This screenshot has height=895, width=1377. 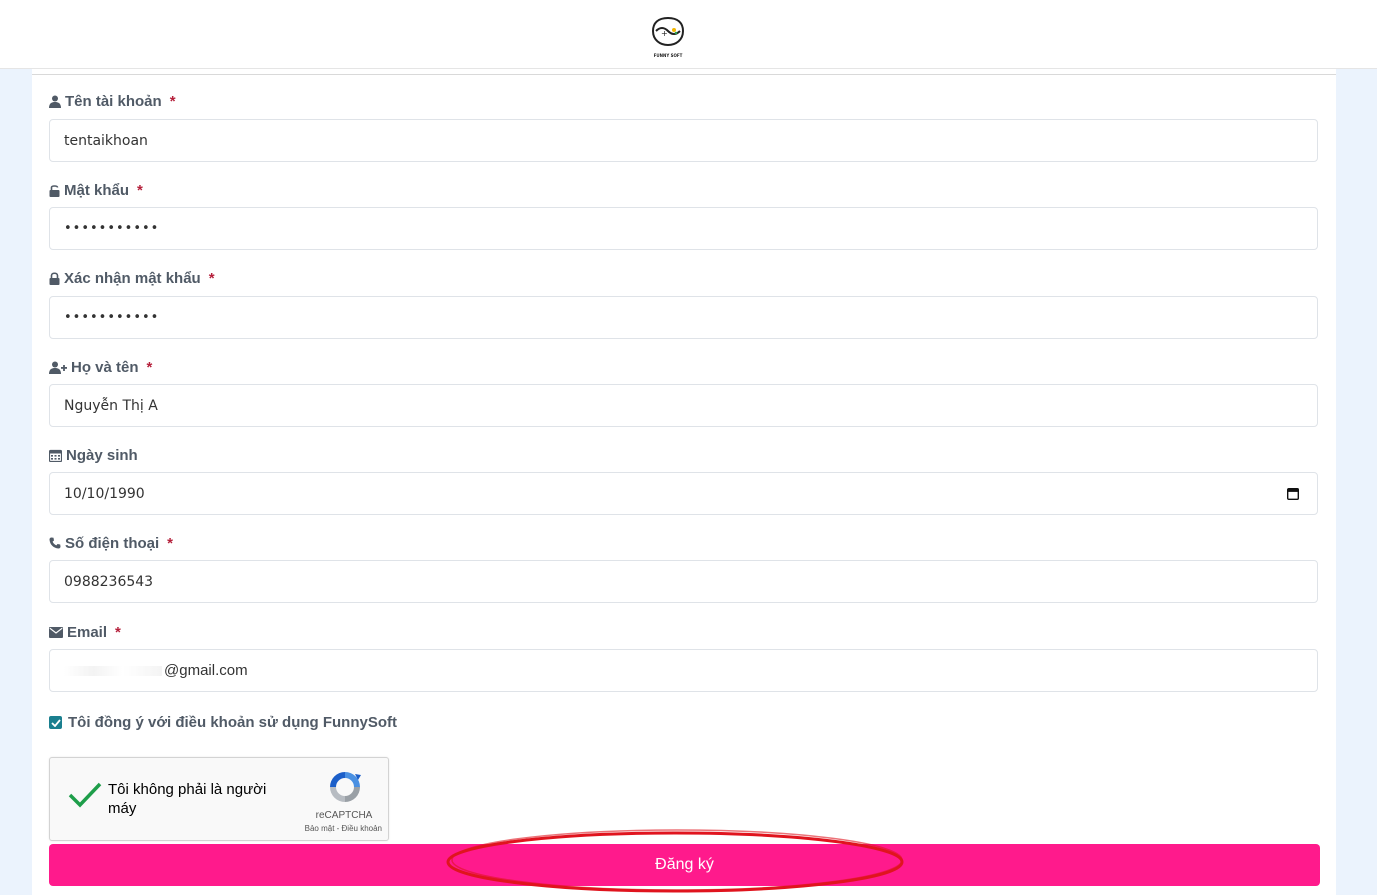 I want to click on username-label-text: Tên tài khoản, so click(x=113, y=101).